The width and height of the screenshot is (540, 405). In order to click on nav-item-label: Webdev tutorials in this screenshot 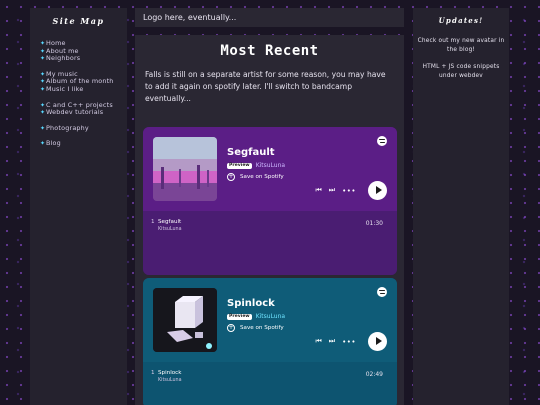, I will do `click(75, 112)`.